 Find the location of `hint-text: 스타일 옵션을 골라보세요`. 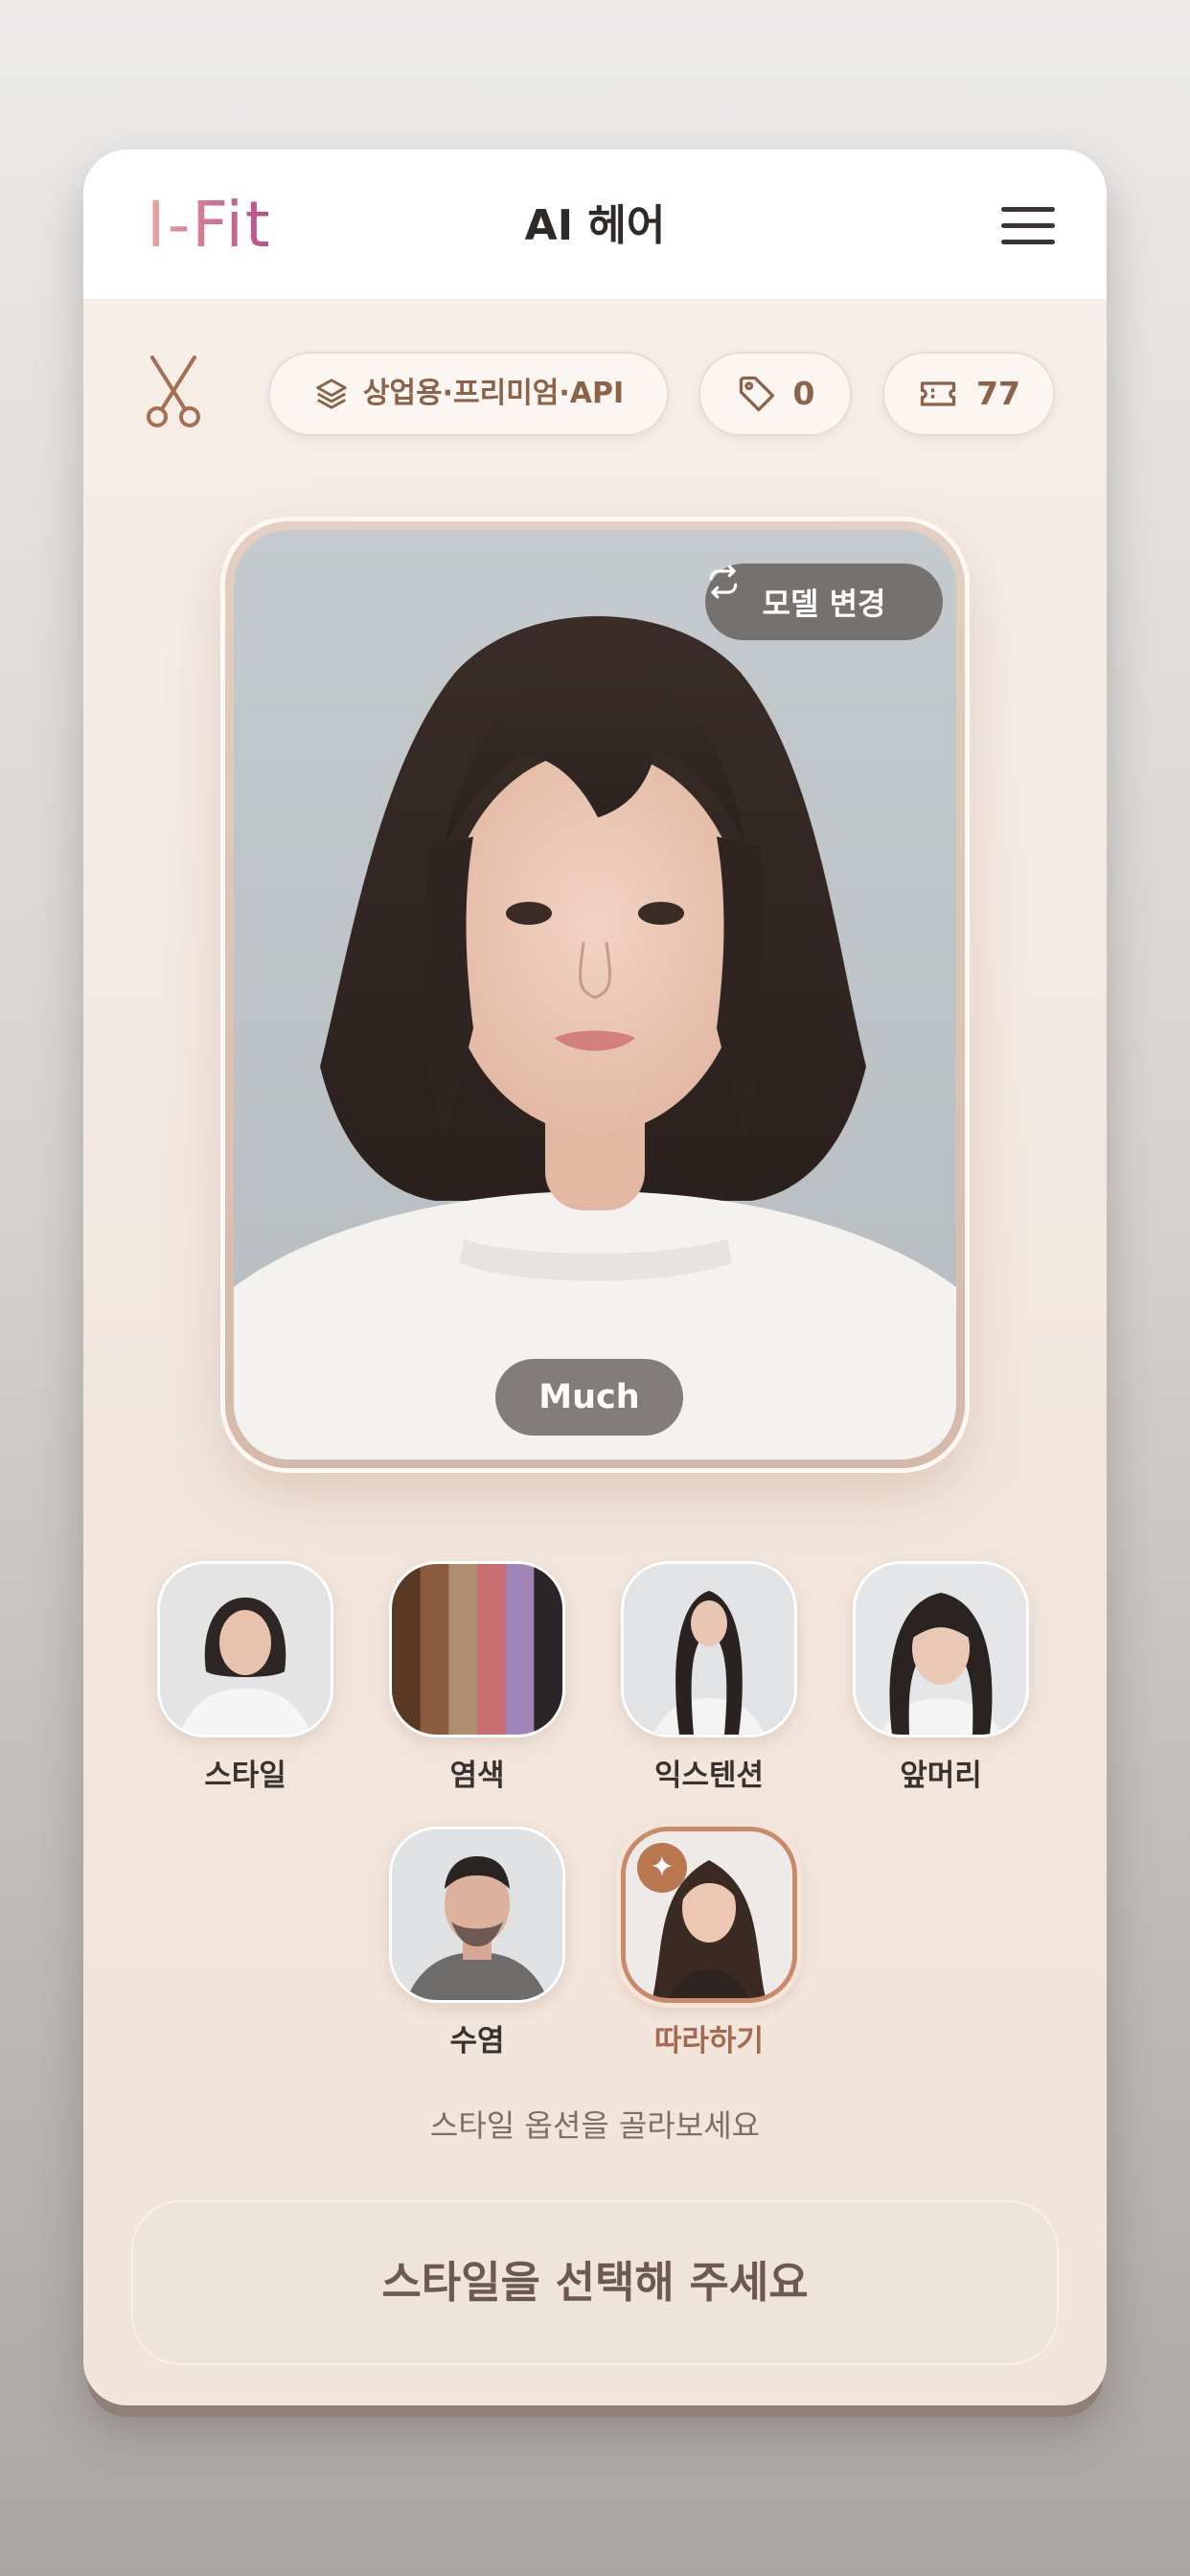

hint-text: 스타일 옵션을 골라보세요 is located at coordinates (595, 2125).